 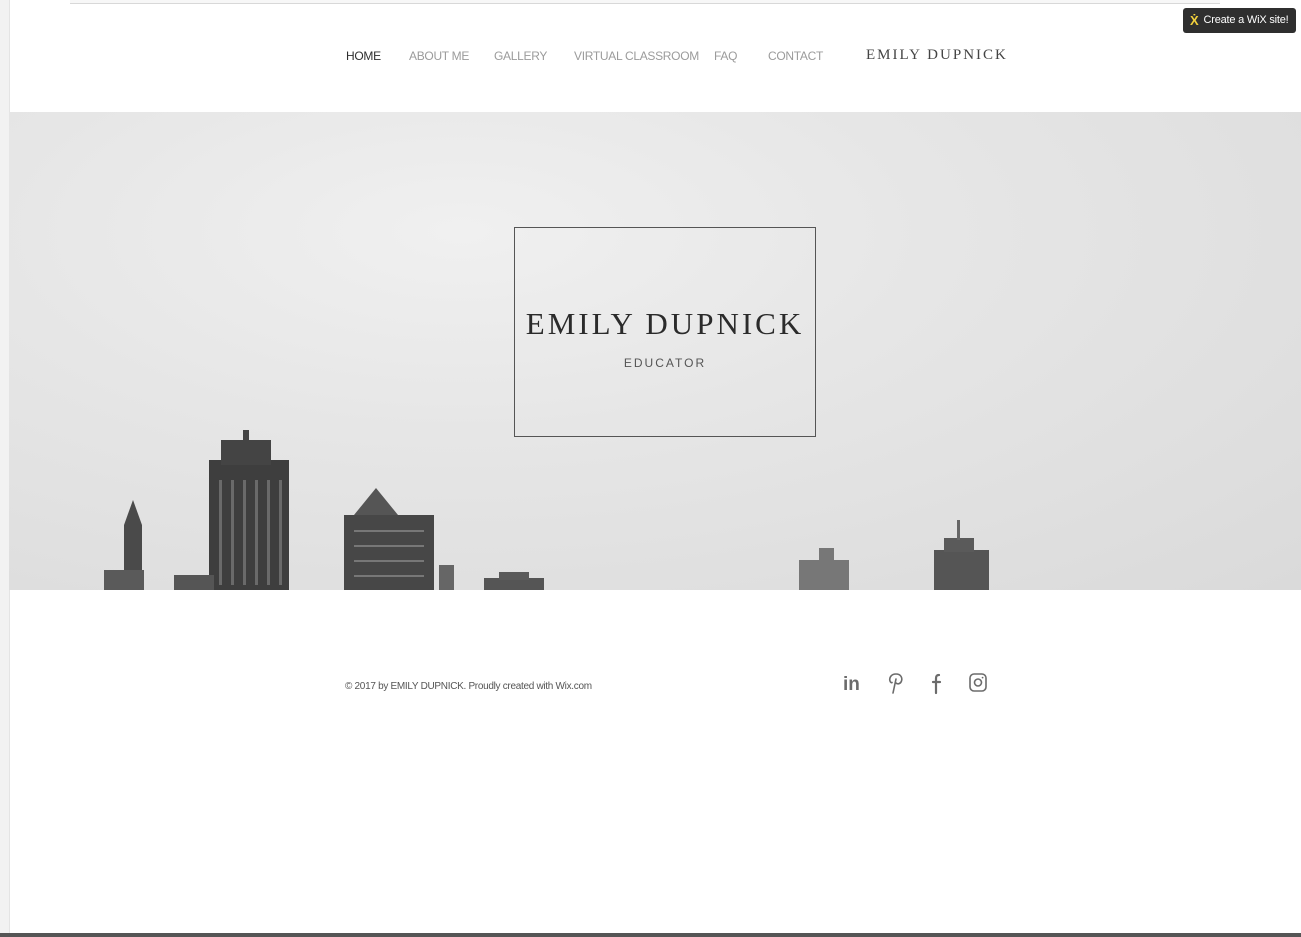 What do you see at coordinates (636, 56) in the screenshot?
I see `nav-item-virtual-classroom: VIRTUAL CLASSROOM` at bounding box center [636, 56].